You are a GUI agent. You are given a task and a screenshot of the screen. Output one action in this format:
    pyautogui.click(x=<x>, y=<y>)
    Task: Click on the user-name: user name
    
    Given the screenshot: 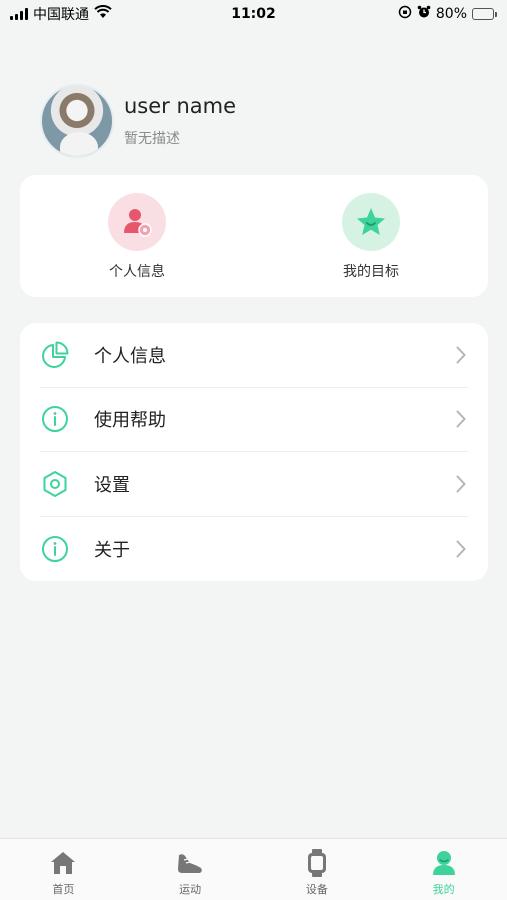 What is the action you would take?
    pyautogui.click(x=180, y=106)
    